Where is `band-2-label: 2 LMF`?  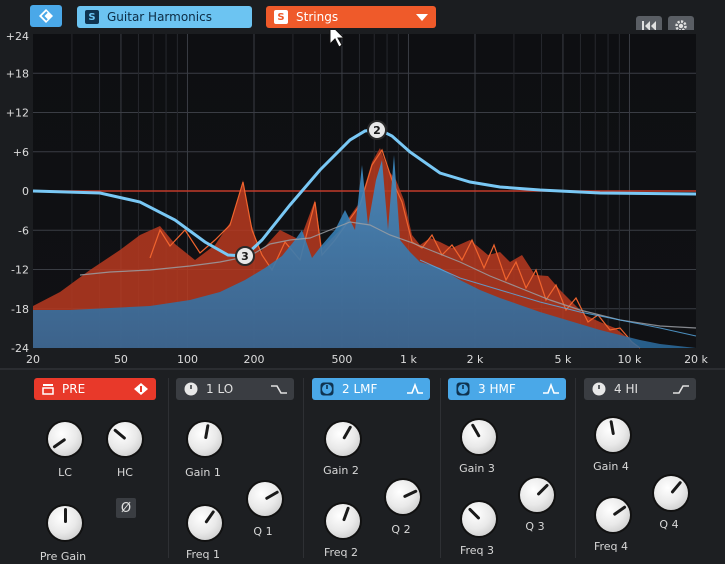
band-2-label: 2 LMF is located at coordinates (360, 389).